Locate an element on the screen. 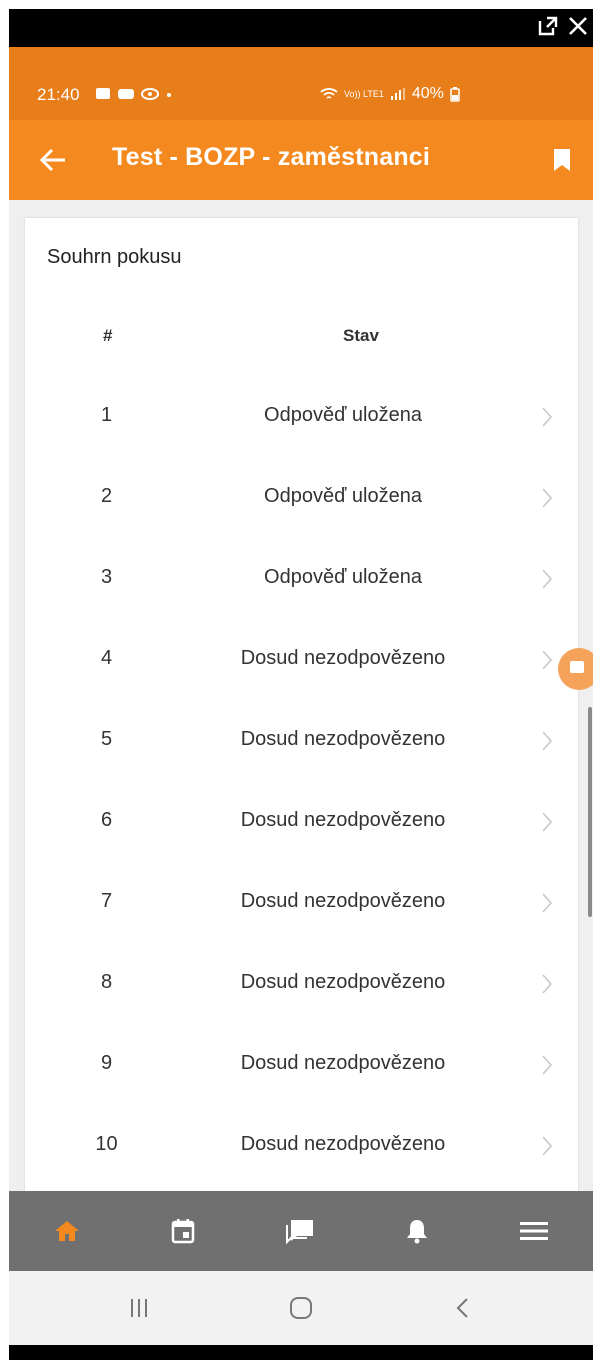  back-system-button is located at coordinates (463, 1308).